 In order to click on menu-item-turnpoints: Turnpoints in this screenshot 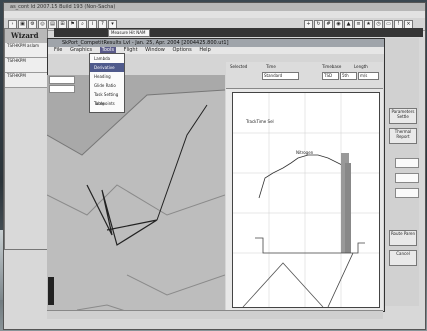, I will do `click(107, 103)`.